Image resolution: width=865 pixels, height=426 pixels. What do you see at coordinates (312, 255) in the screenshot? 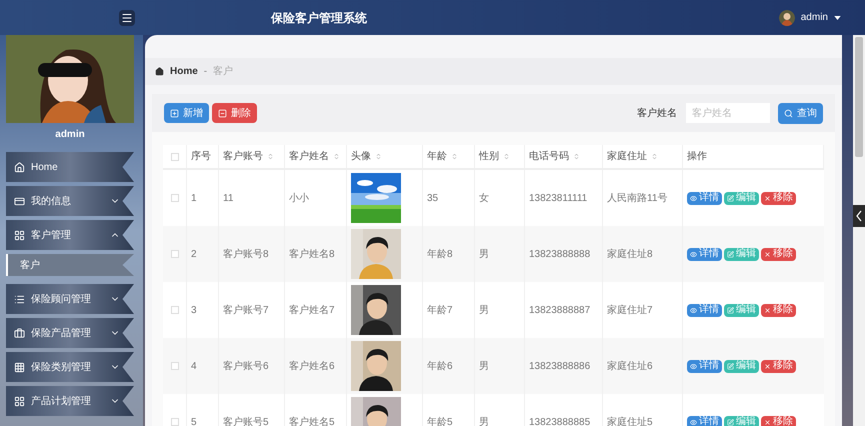
I see `table-cell-text: 客户姓名8` at bounding box center [312, 255].